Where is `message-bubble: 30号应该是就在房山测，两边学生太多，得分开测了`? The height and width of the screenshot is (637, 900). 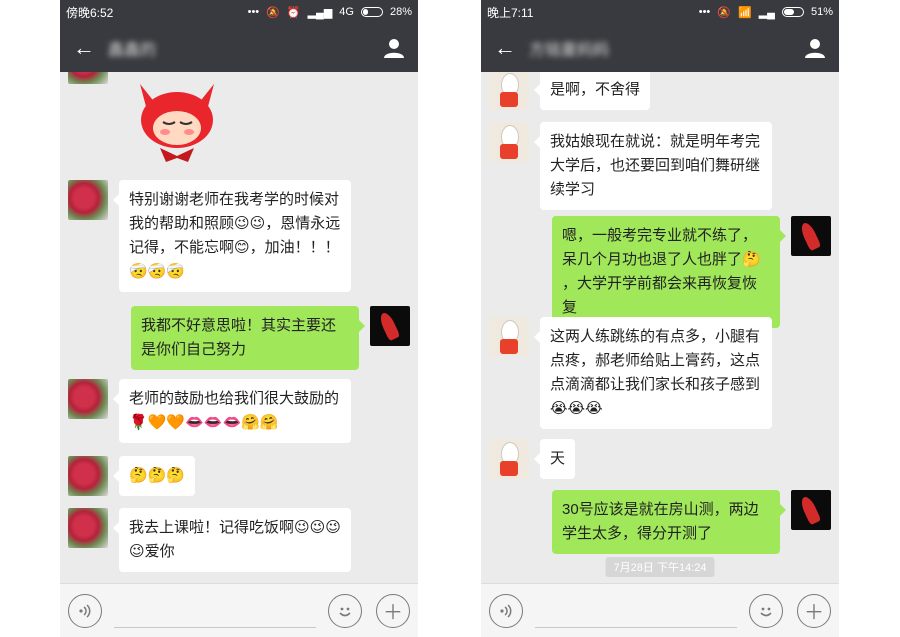
message-bubble: 30号应该是就在房山测，两边学生太多，得分开测了 is located at coordinates (669, 522).